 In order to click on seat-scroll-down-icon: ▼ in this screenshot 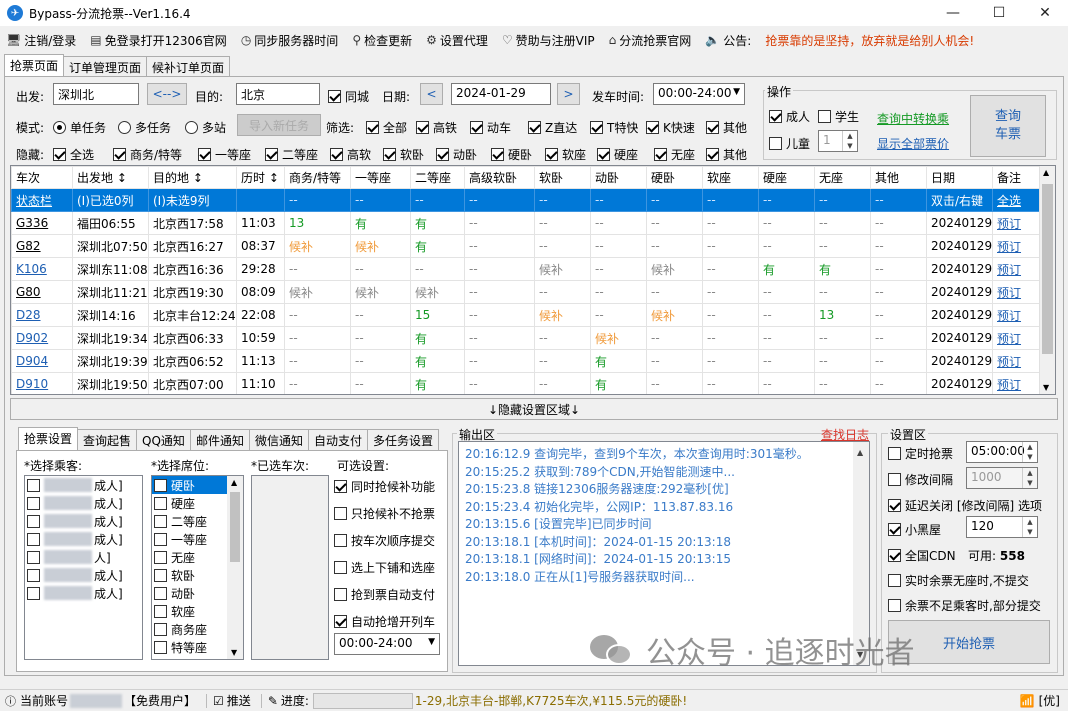, I will do `click(234, 652)`.